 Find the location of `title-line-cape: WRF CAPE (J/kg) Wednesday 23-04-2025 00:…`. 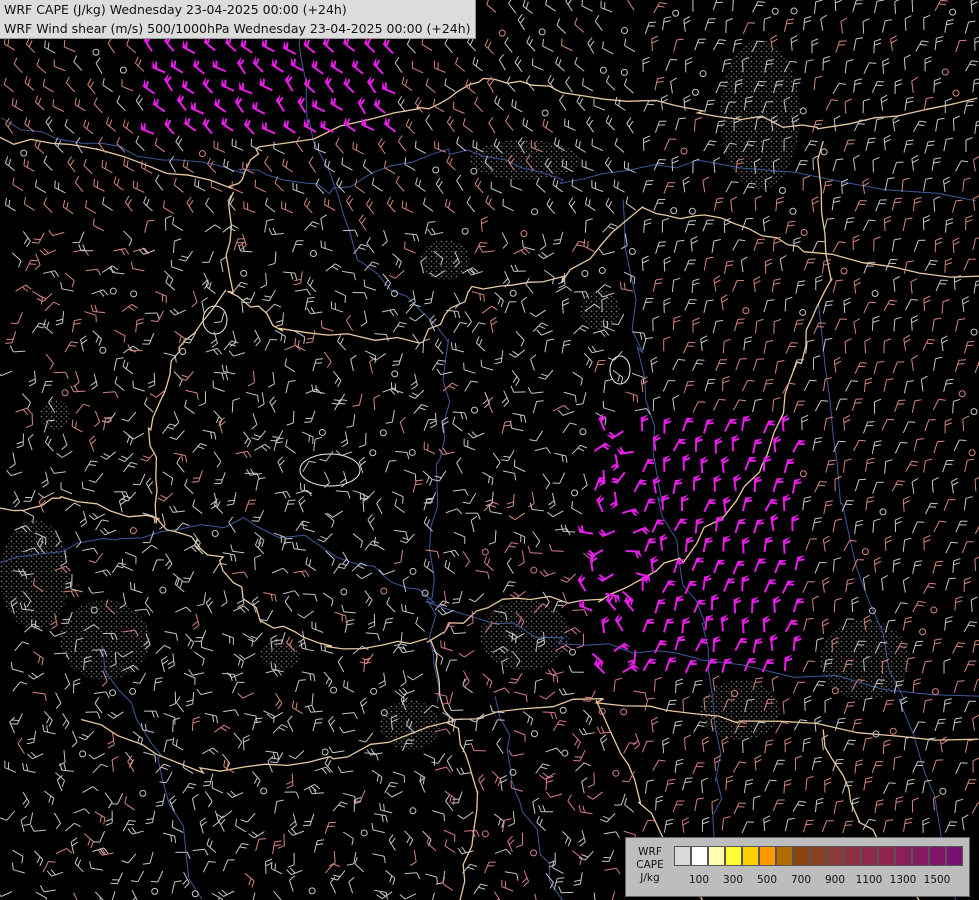

title-line-cape: WRF CAPE (J/kg) Wednesday 23-04-2025 00:… is located at coordinates (175, 9).